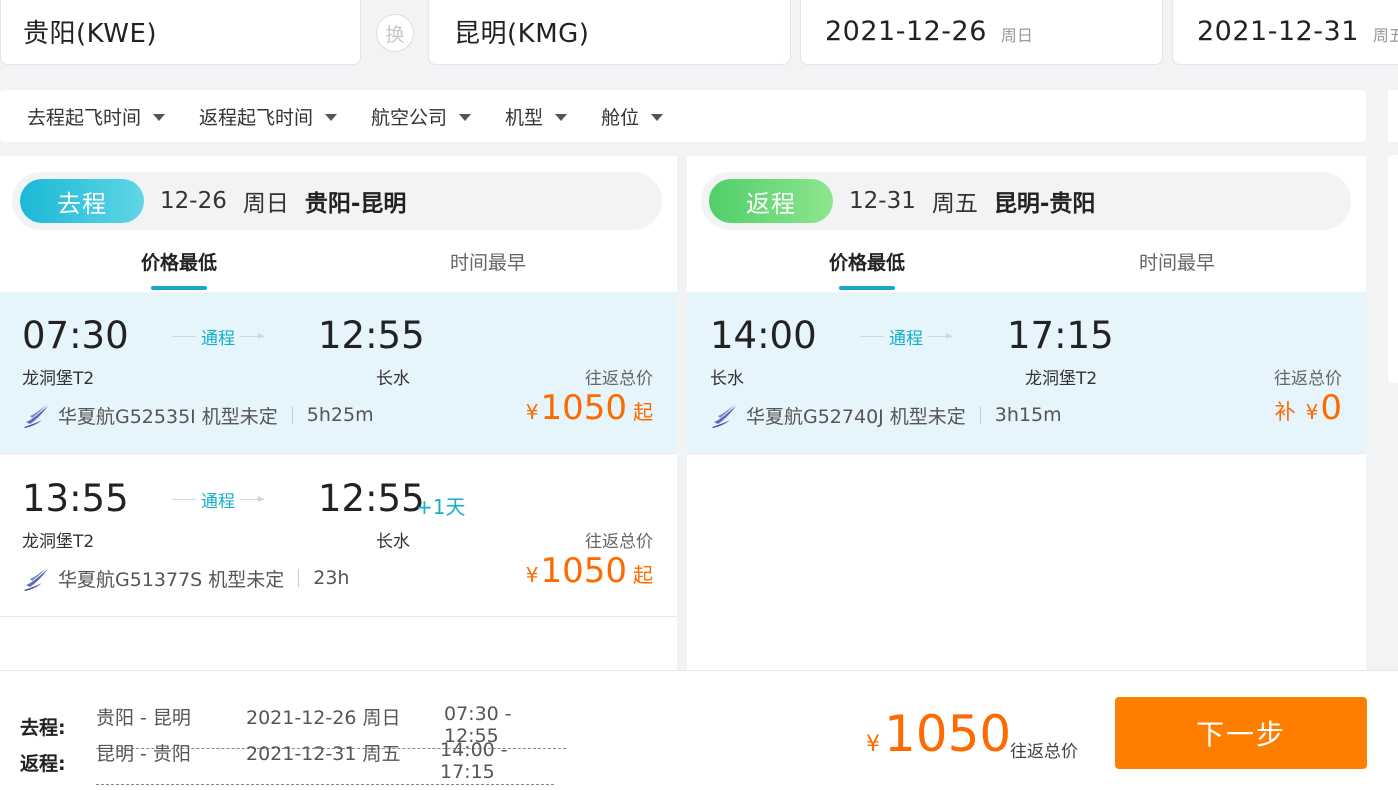 The image size is (1398, 790). Describe the element at coordinates (1061, 379) in the screenshot. I see `arrival-airport: 龙洞堡T2` at that location.